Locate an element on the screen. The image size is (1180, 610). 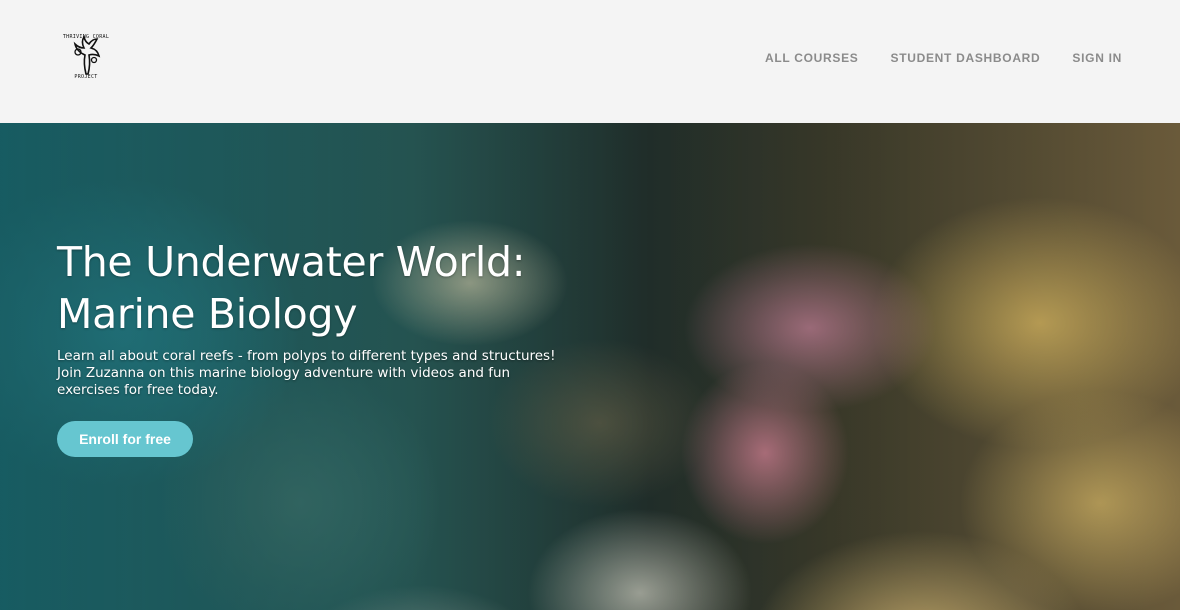
hero-title-line2: Marine Biology is located at coordinates (207, 314).